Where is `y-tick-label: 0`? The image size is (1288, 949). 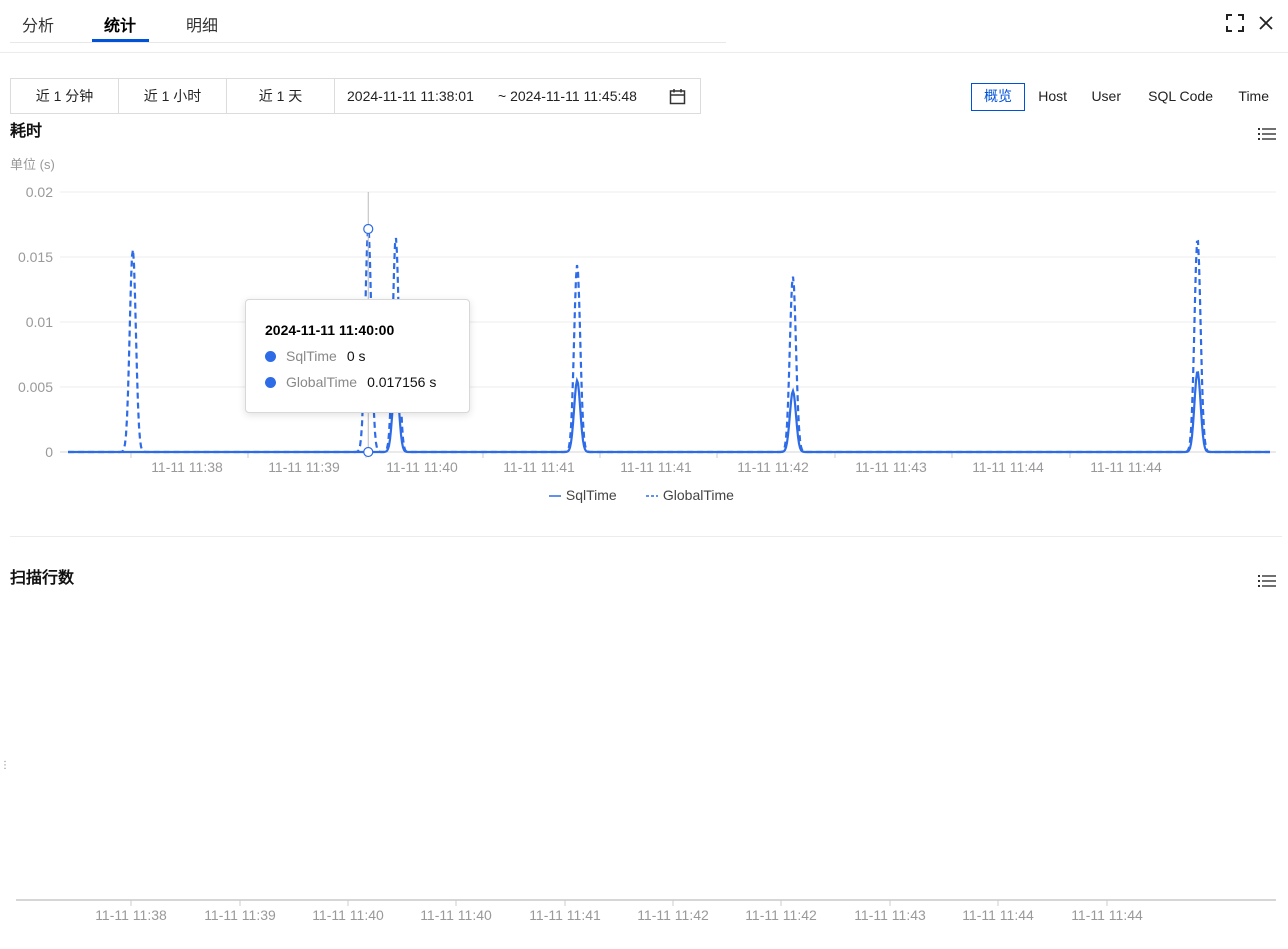 y-tick-label: 0 is located at coordinates (49, 452).